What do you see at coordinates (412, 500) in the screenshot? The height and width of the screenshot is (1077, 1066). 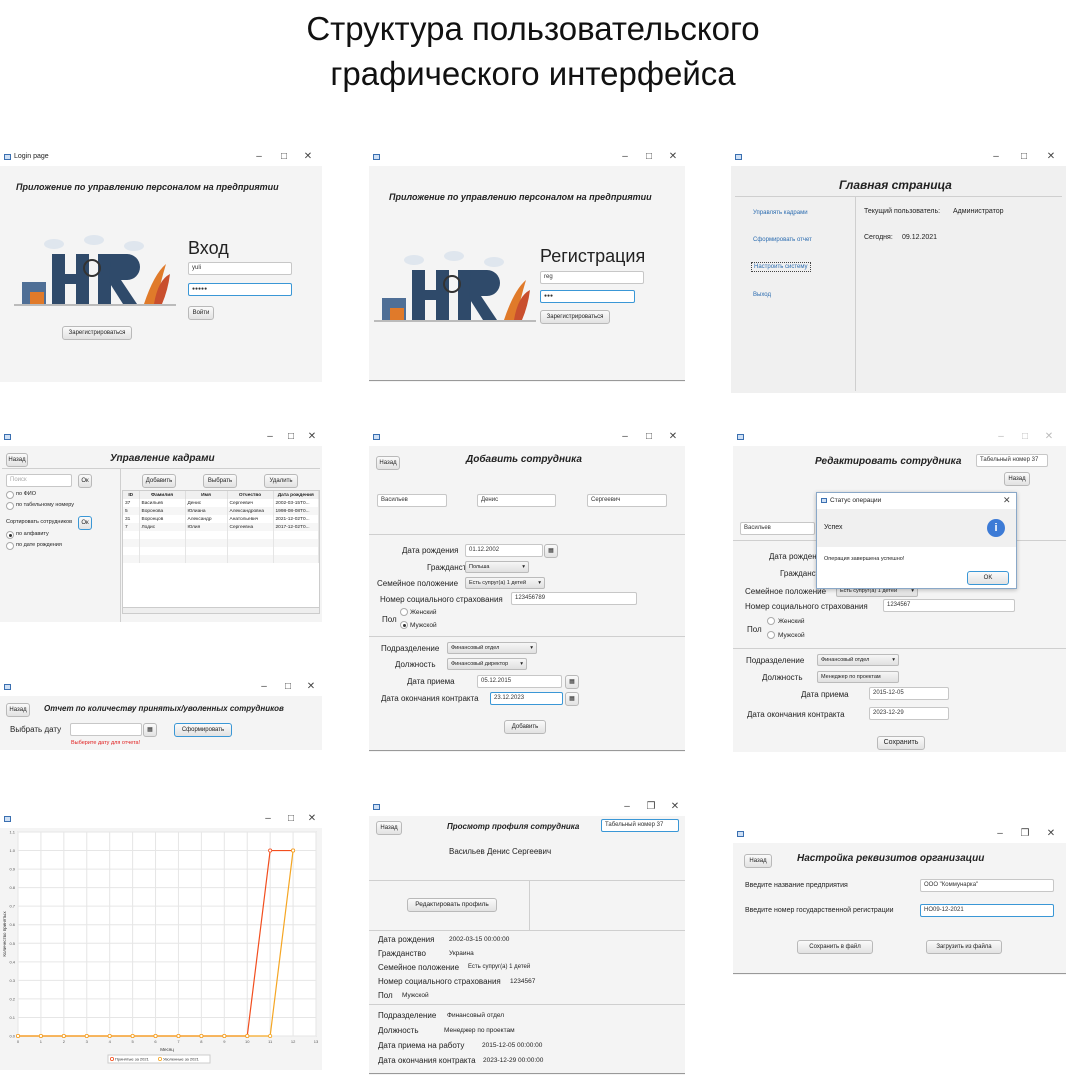 I see `last-name-field: Васильев` at bounding box center [412, 500].